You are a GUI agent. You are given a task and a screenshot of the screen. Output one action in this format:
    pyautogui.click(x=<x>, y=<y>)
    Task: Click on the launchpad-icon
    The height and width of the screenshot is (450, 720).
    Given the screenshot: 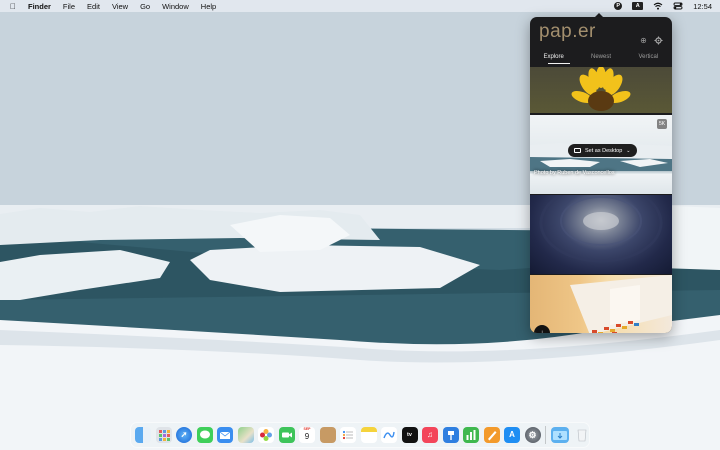 What is the action you would take?
    pyautogui.click(x=164, y=435)
    